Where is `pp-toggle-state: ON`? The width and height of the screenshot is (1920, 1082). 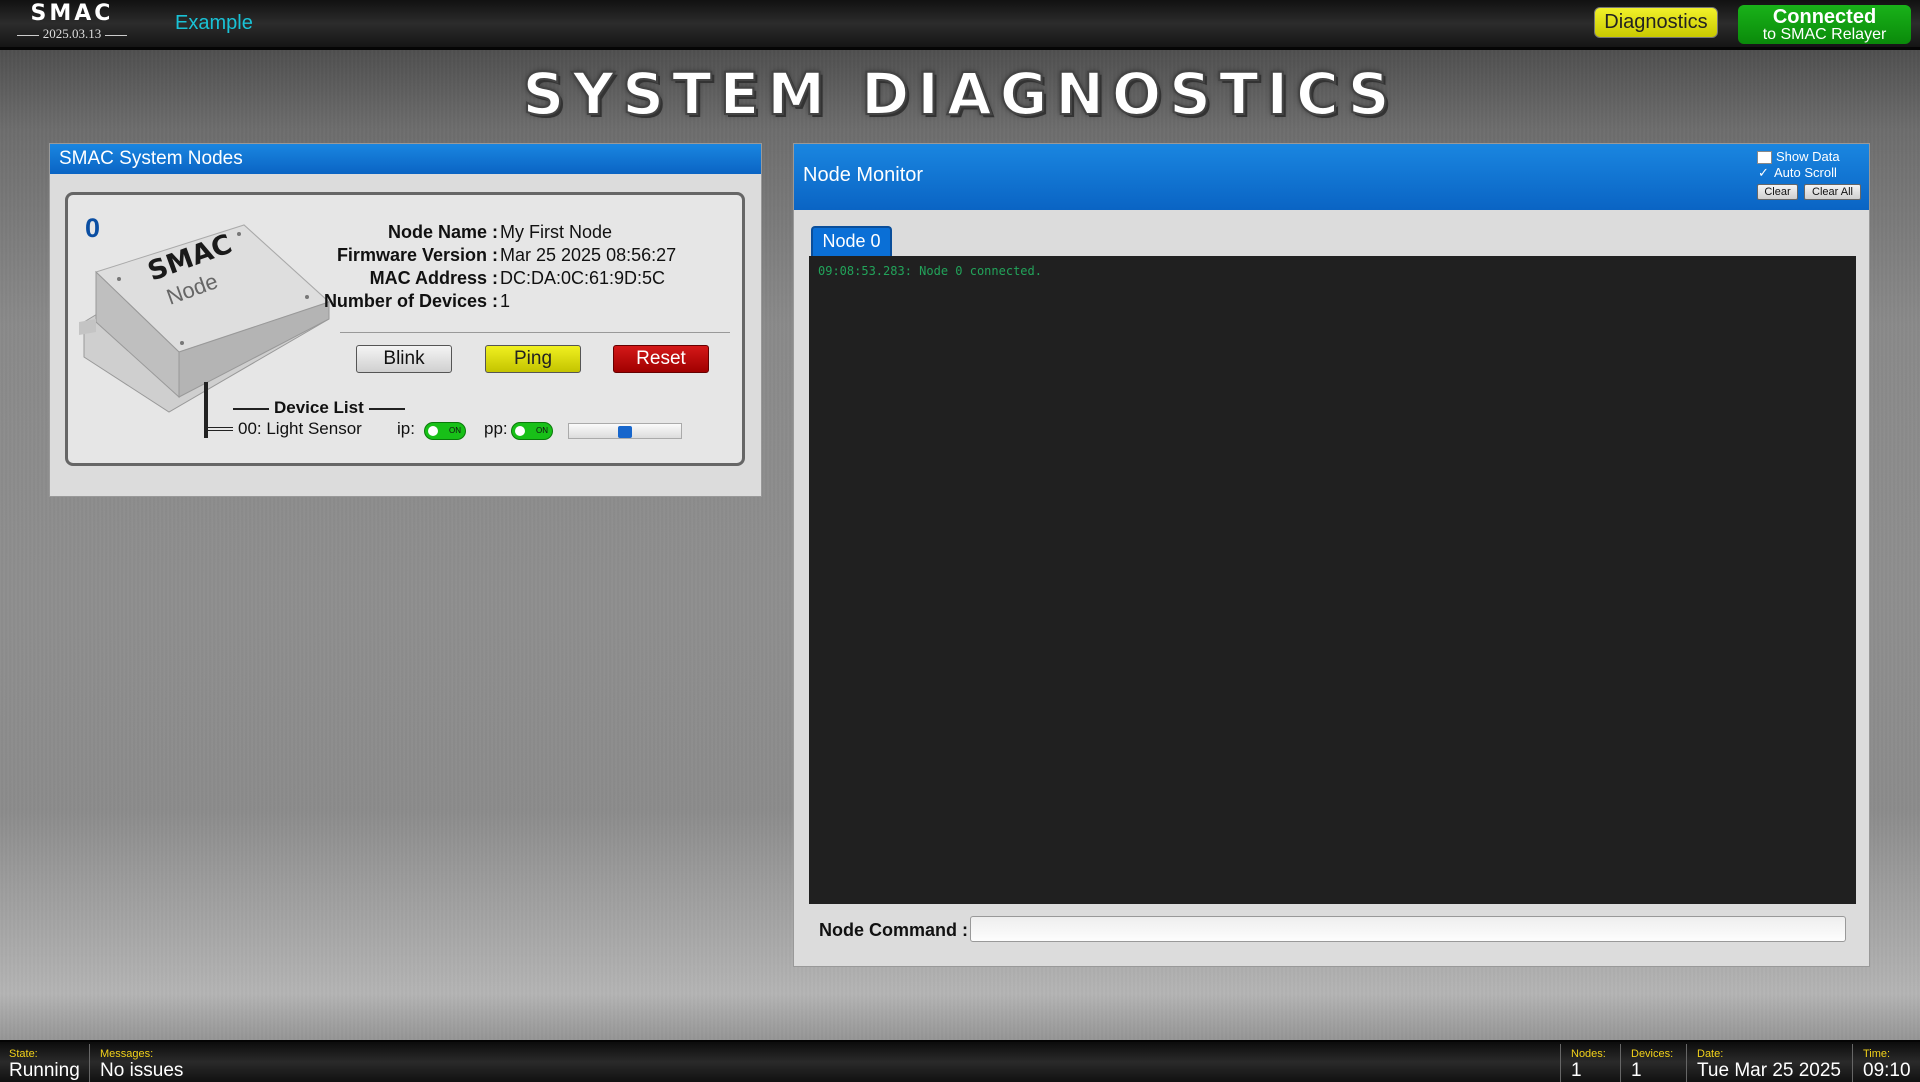
pp-toggle-state: ON is located at coordinates (542, 430).